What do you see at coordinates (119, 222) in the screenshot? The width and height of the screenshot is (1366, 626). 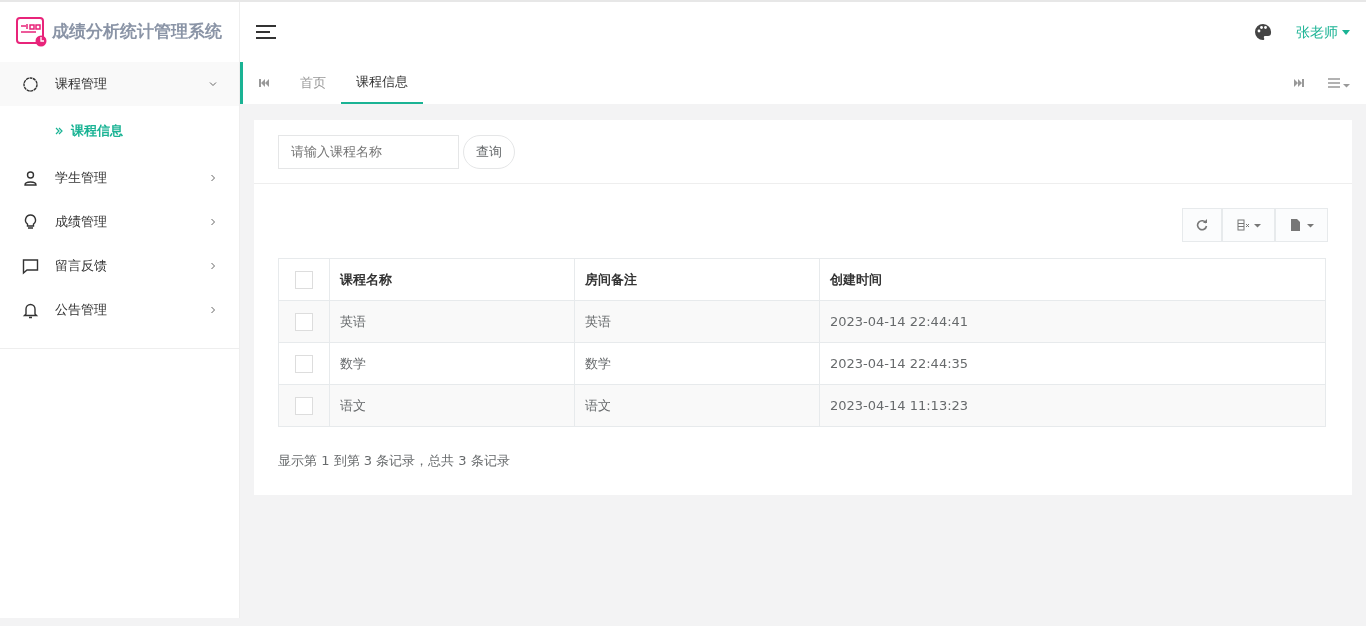 I see `sidebar-item: 成绩管理` at bounding box center [119, 222].